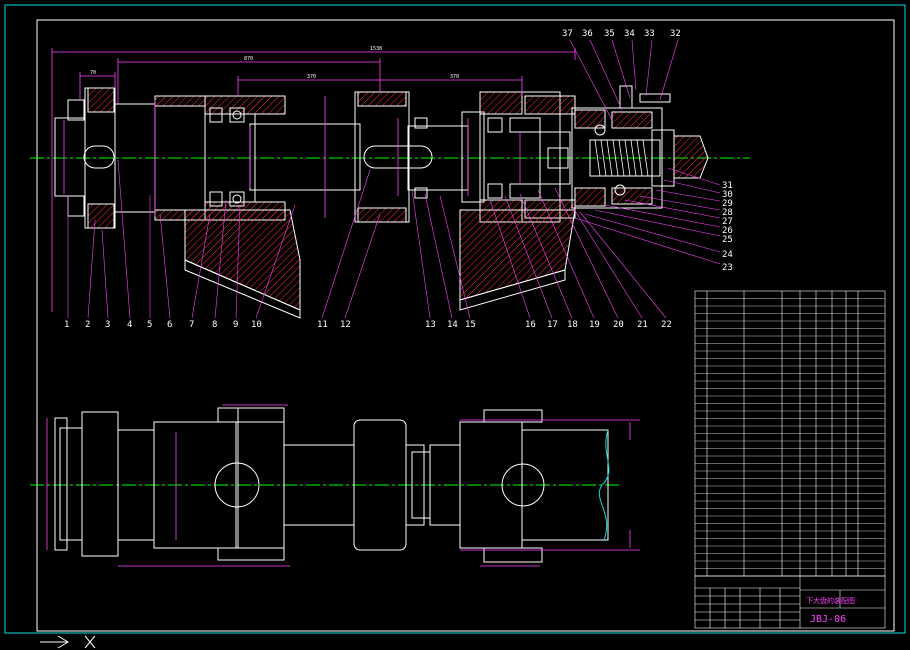  Describe the element at coordinates (68, 642) in the screenshot. I see `ucs-icon` at that location.